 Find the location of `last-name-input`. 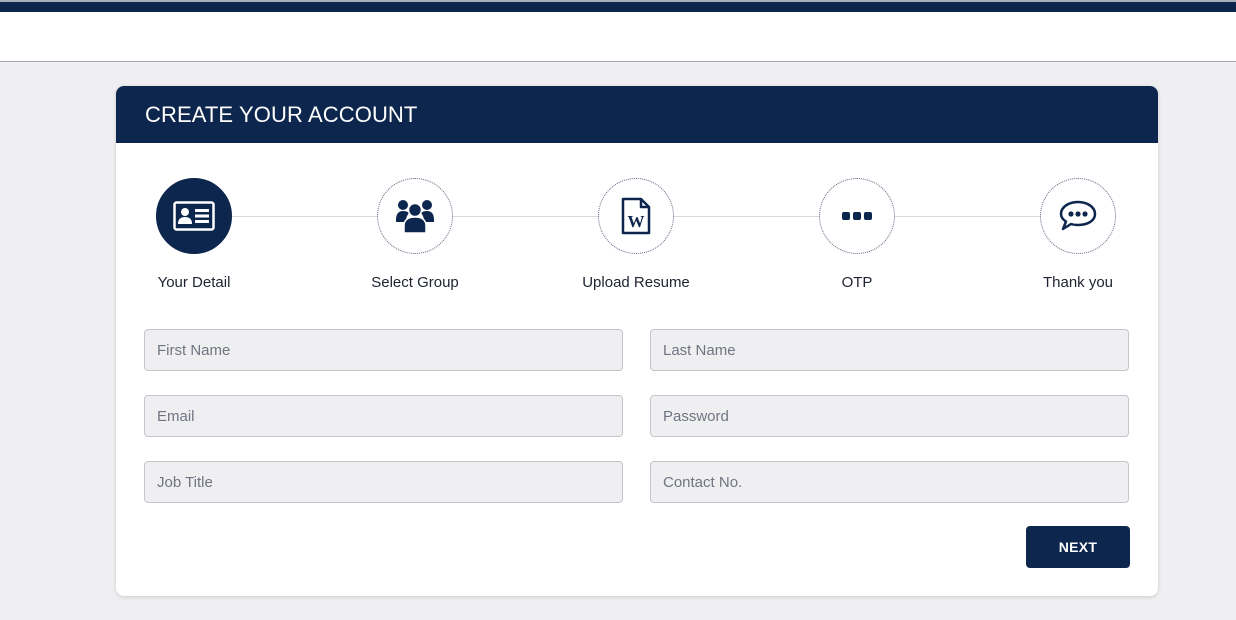

last-name-input is located at coordinates (889, 350).